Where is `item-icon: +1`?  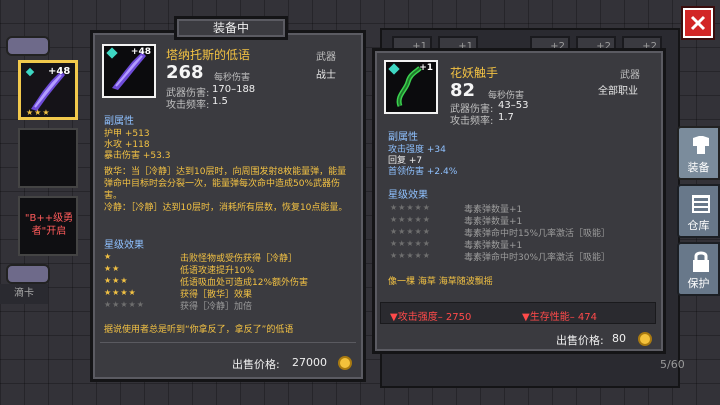
item-icon: +1 is located at coordinates (411, 87).